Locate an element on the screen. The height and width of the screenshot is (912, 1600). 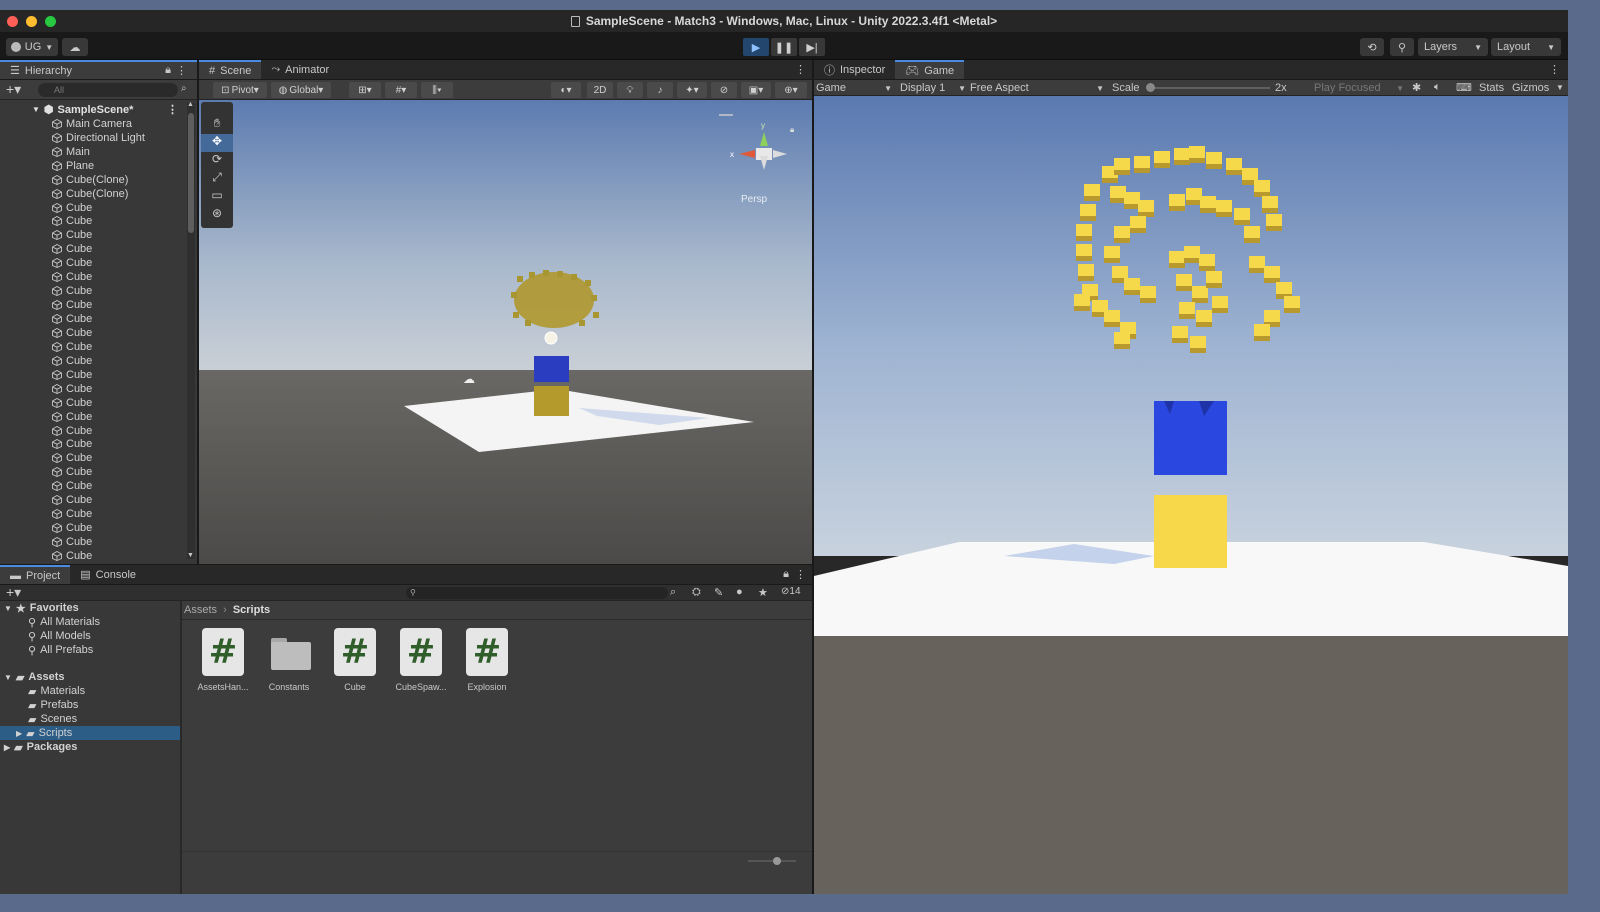
rect-tool-button: ▭ is located at coordinates (217, 197).